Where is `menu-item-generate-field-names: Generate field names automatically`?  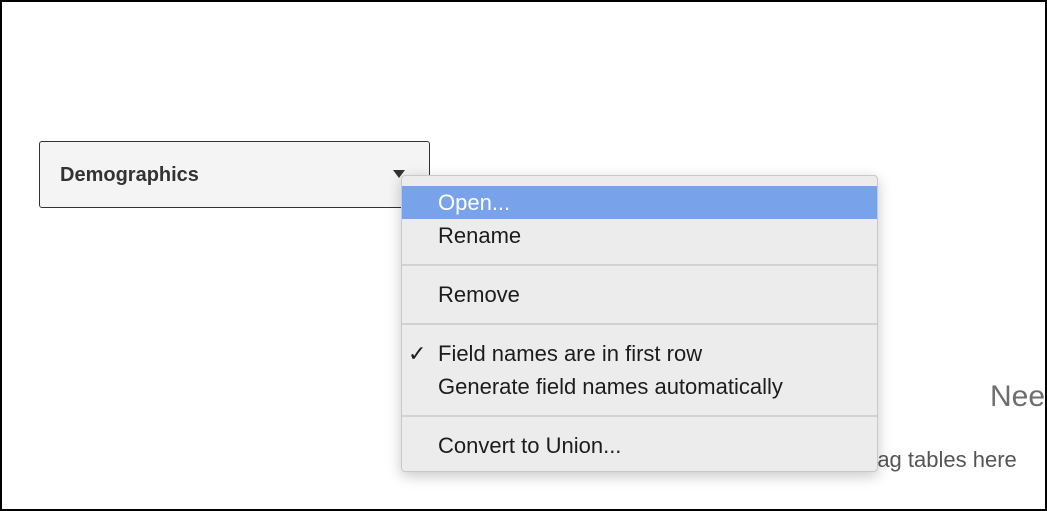
menu-item-generate-field-names: Generate field names automatically is located at coordinates (639, 386).